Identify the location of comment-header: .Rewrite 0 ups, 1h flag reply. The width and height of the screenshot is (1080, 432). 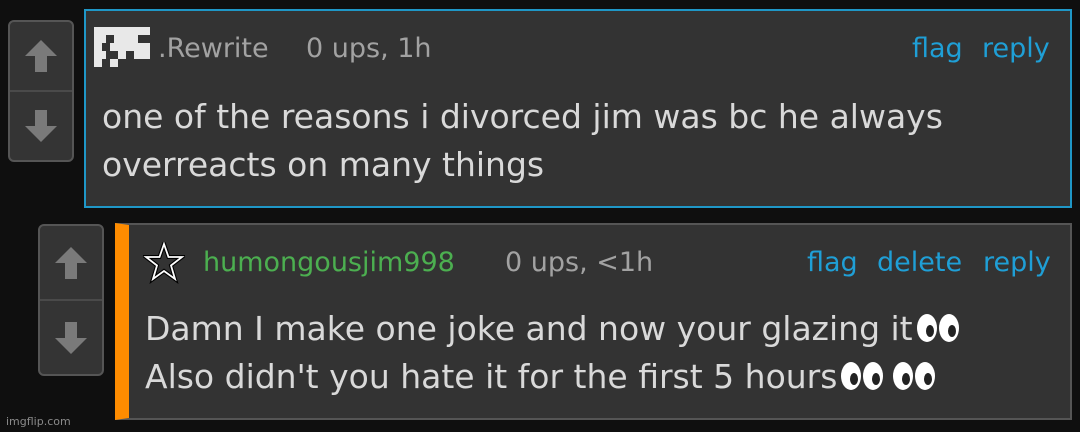
(578, 48).